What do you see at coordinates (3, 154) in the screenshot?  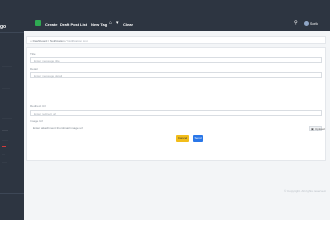 I see `sidebar-item: ···` at bounding box center [3, 154].